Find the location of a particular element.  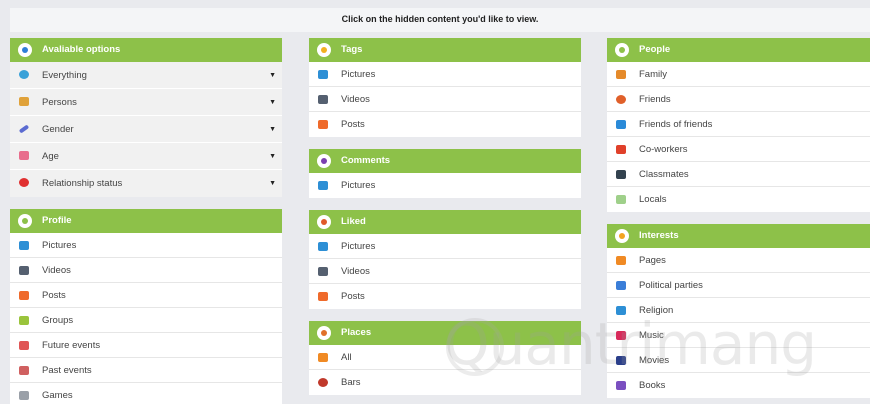

option-everything: Everything ▼ is located at coordinates (146, 75).